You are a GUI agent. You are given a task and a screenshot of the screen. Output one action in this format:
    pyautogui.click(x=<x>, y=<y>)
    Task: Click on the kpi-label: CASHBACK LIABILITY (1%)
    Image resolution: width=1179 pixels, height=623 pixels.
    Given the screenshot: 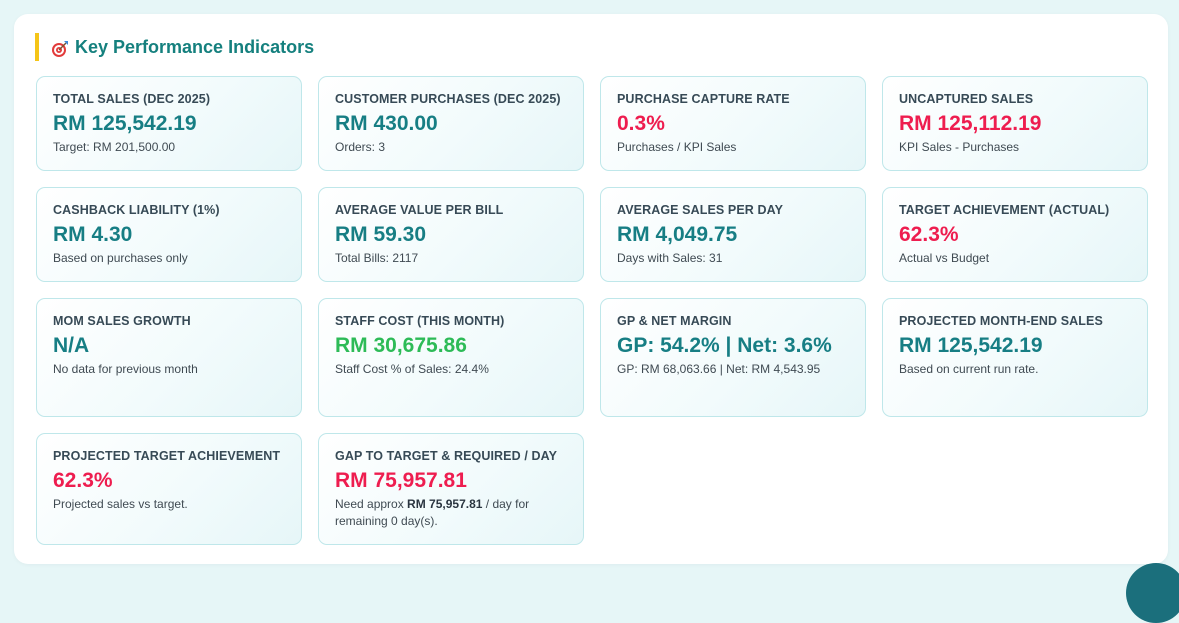 What is the action you would take?
    pyautogui.click(x=136, y=210)
    